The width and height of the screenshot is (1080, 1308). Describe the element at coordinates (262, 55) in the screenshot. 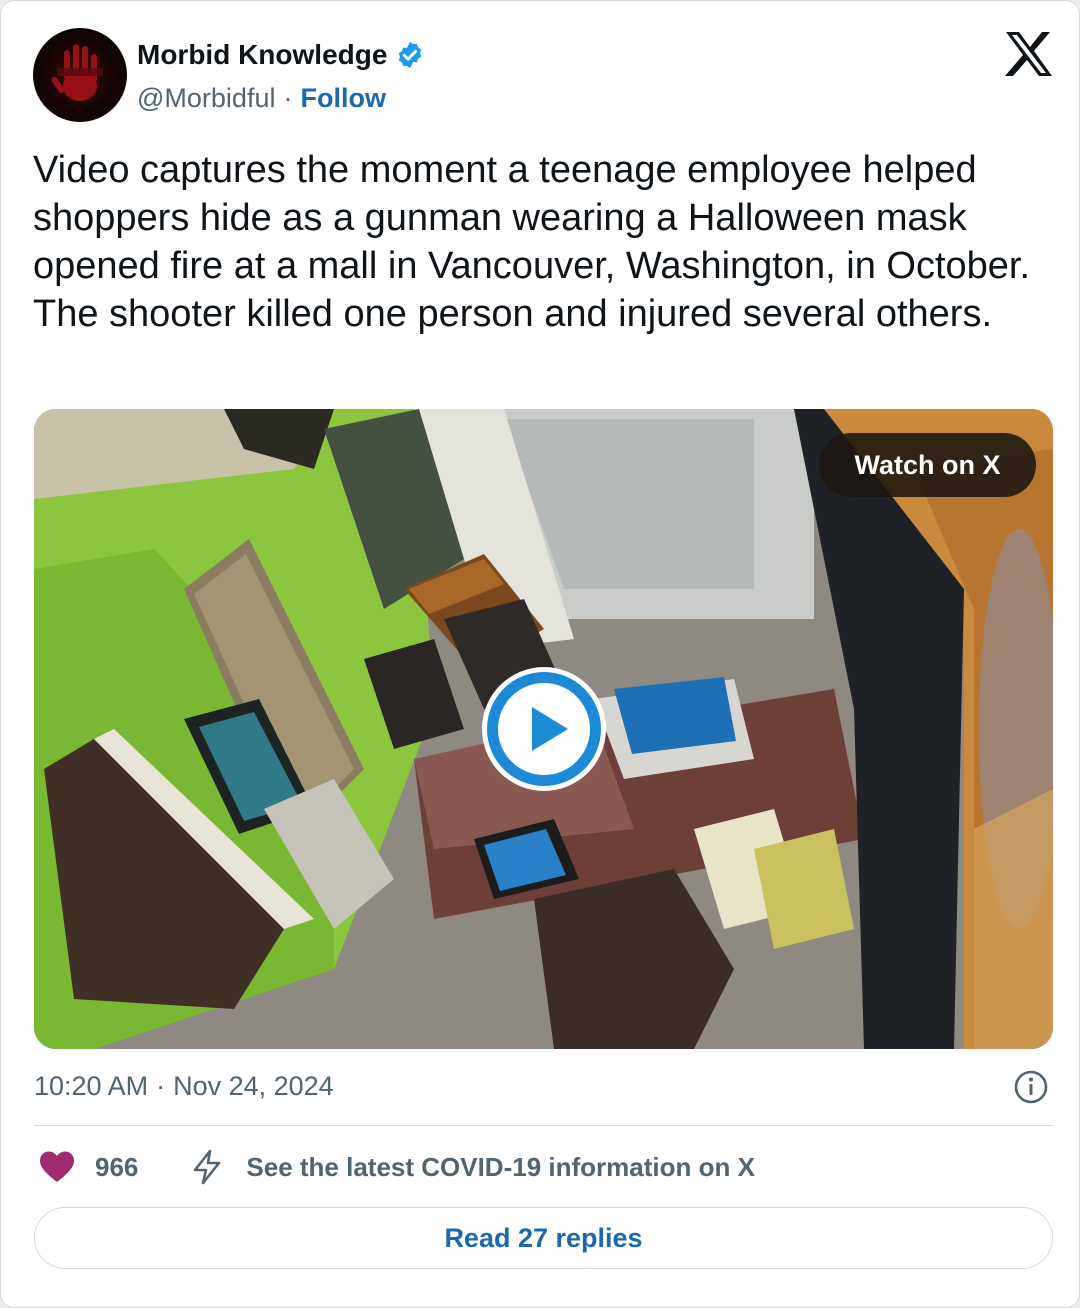

I see `author-name: Morbid Knowledge` at that location.